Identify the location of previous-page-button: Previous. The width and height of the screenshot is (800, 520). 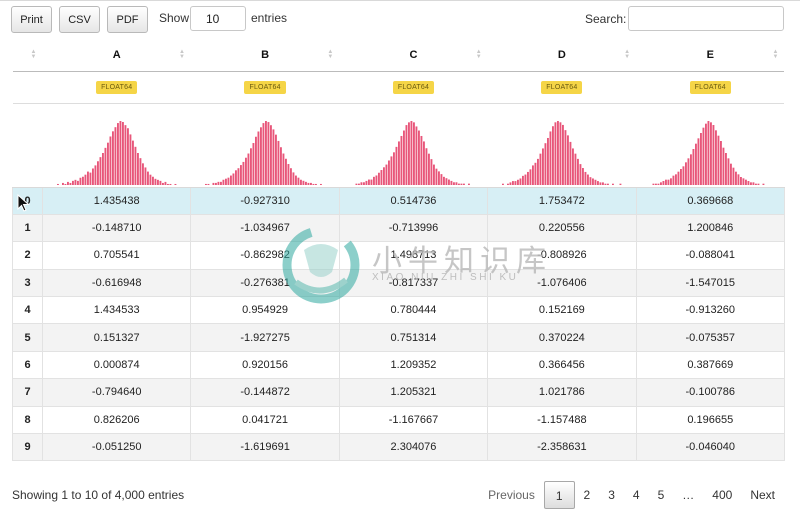
(511, 495).